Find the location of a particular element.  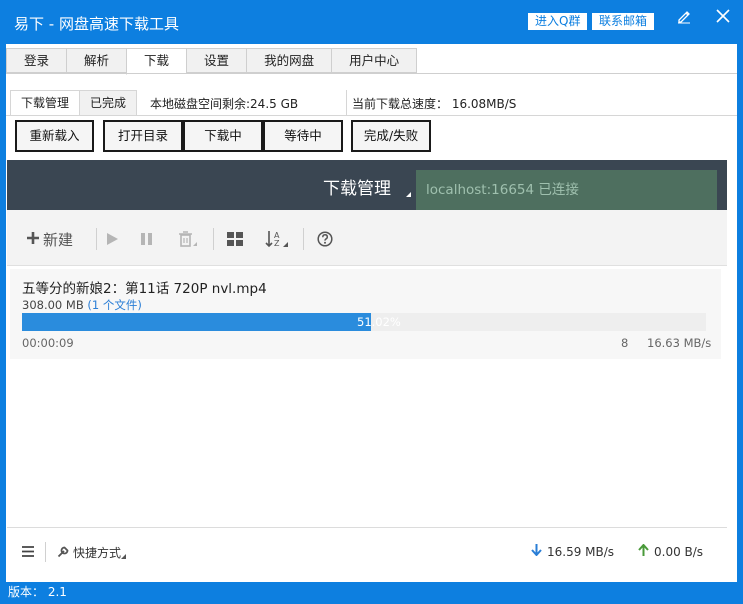

new-task-button: 新建 is located at coordinates (49, 239).